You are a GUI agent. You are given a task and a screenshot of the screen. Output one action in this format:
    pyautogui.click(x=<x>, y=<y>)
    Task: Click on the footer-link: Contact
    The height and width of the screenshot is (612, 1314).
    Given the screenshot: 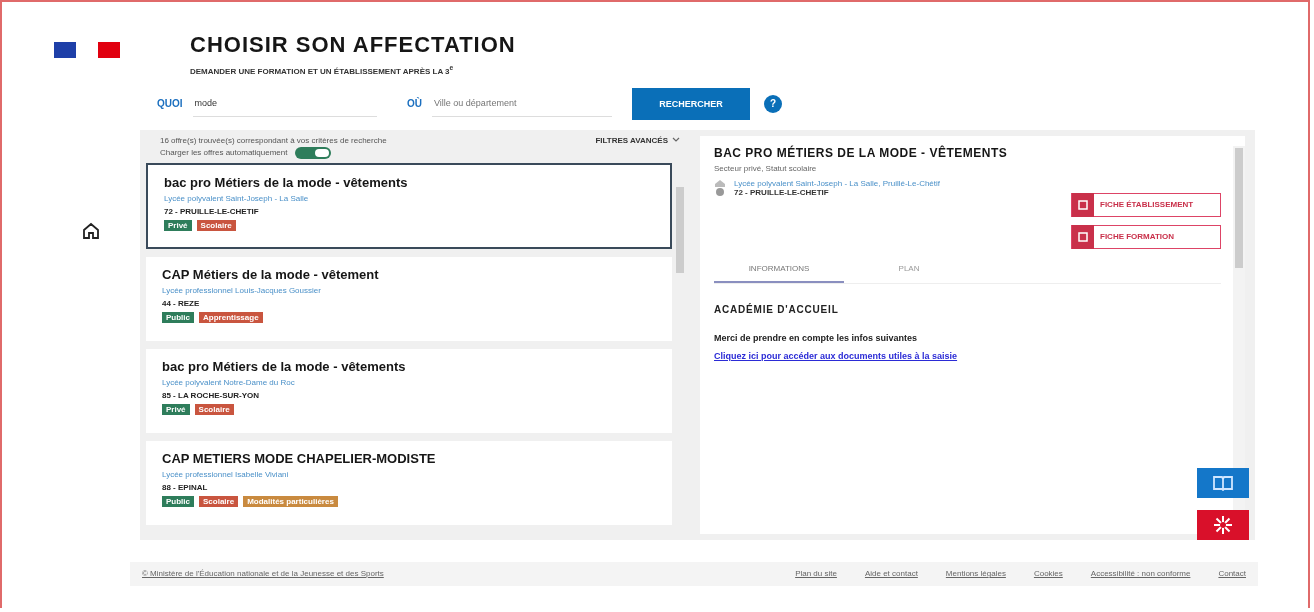 What is the action you would take?
    pyautogui.click(x=1232, y=574)
    